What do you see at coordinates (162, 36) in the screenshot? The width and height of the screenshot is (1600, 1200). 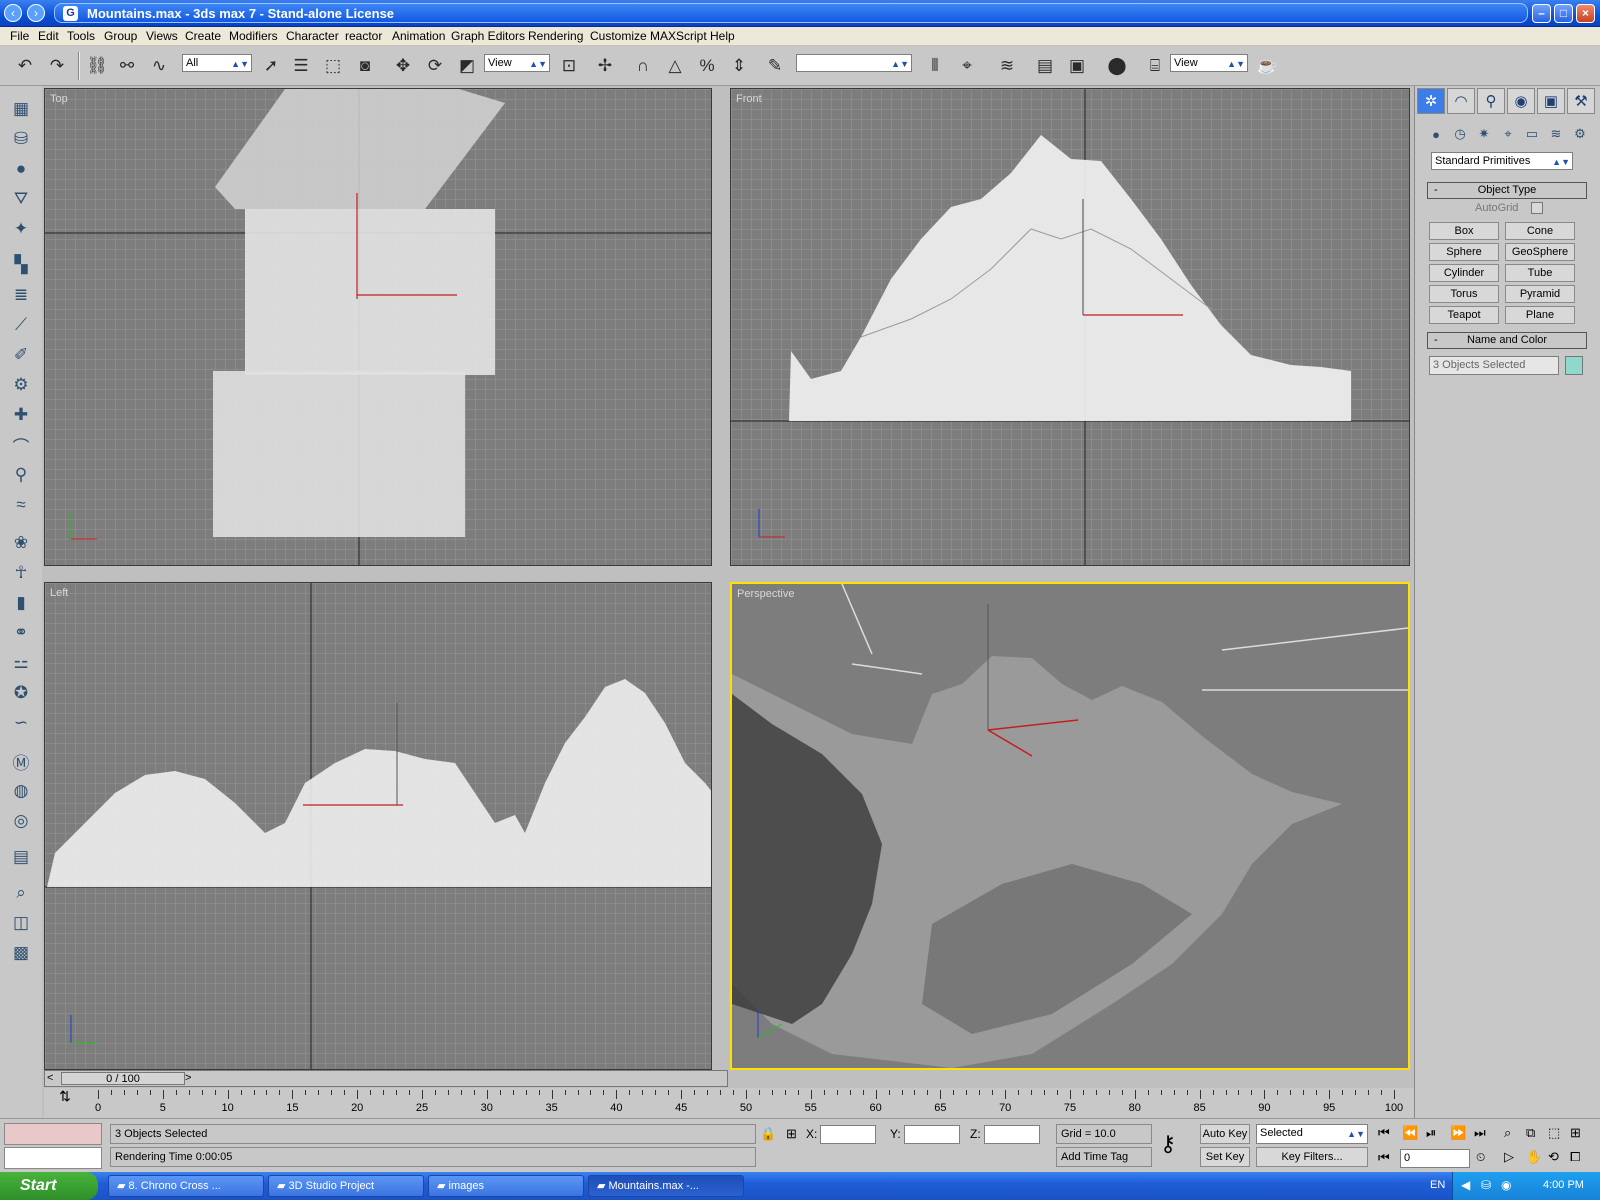 I see `menu-views: Views` at bounding box center [162, 36].